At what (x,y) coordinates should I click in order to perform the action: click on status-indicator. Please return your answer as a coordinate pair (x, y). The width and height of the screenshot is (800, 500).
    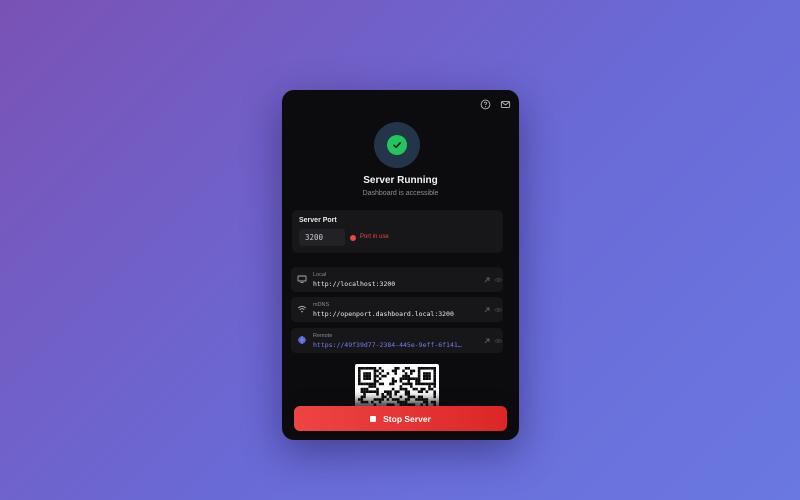
    Looking at the image, I should click on (397, 145).